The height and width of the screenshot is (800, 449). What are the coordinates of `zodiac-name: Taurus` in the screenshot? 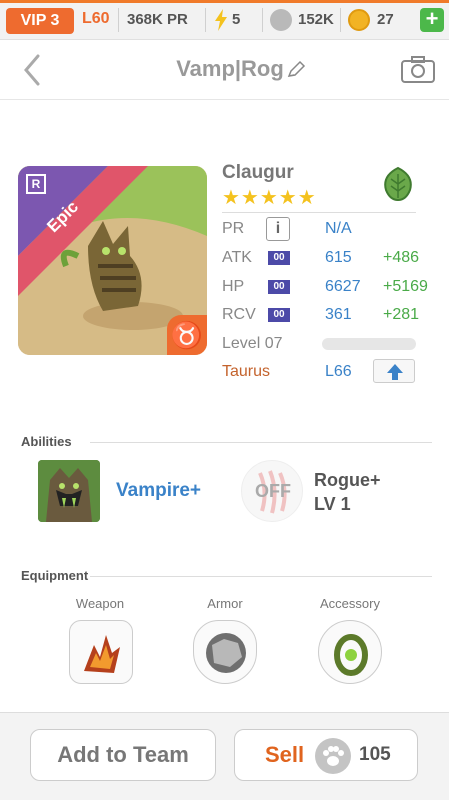 It's located at (246, 371).